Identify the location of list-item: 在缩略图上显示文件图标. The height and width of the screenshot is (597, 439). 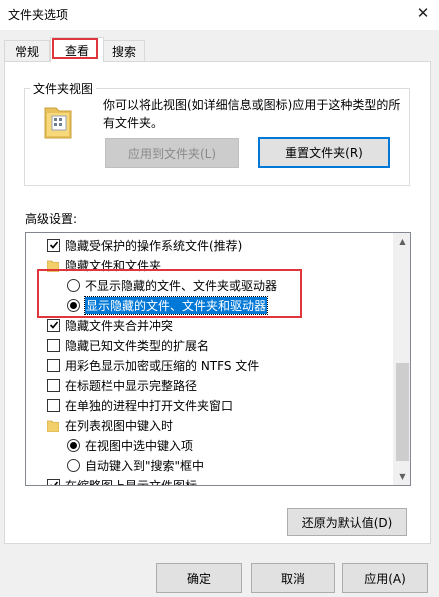
(122, 480).